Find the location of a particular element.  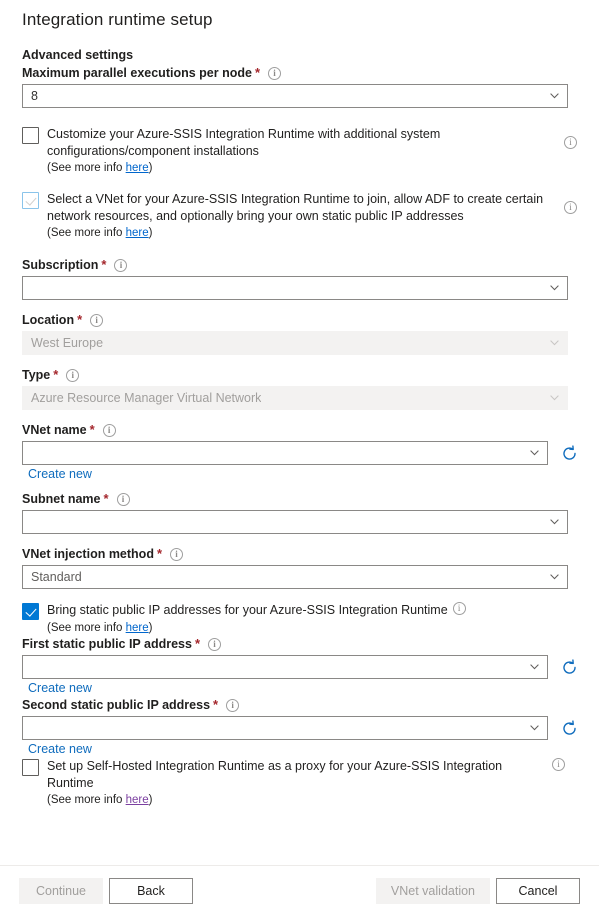

location-label-row: Location * i is located at coordinates (302, 320).